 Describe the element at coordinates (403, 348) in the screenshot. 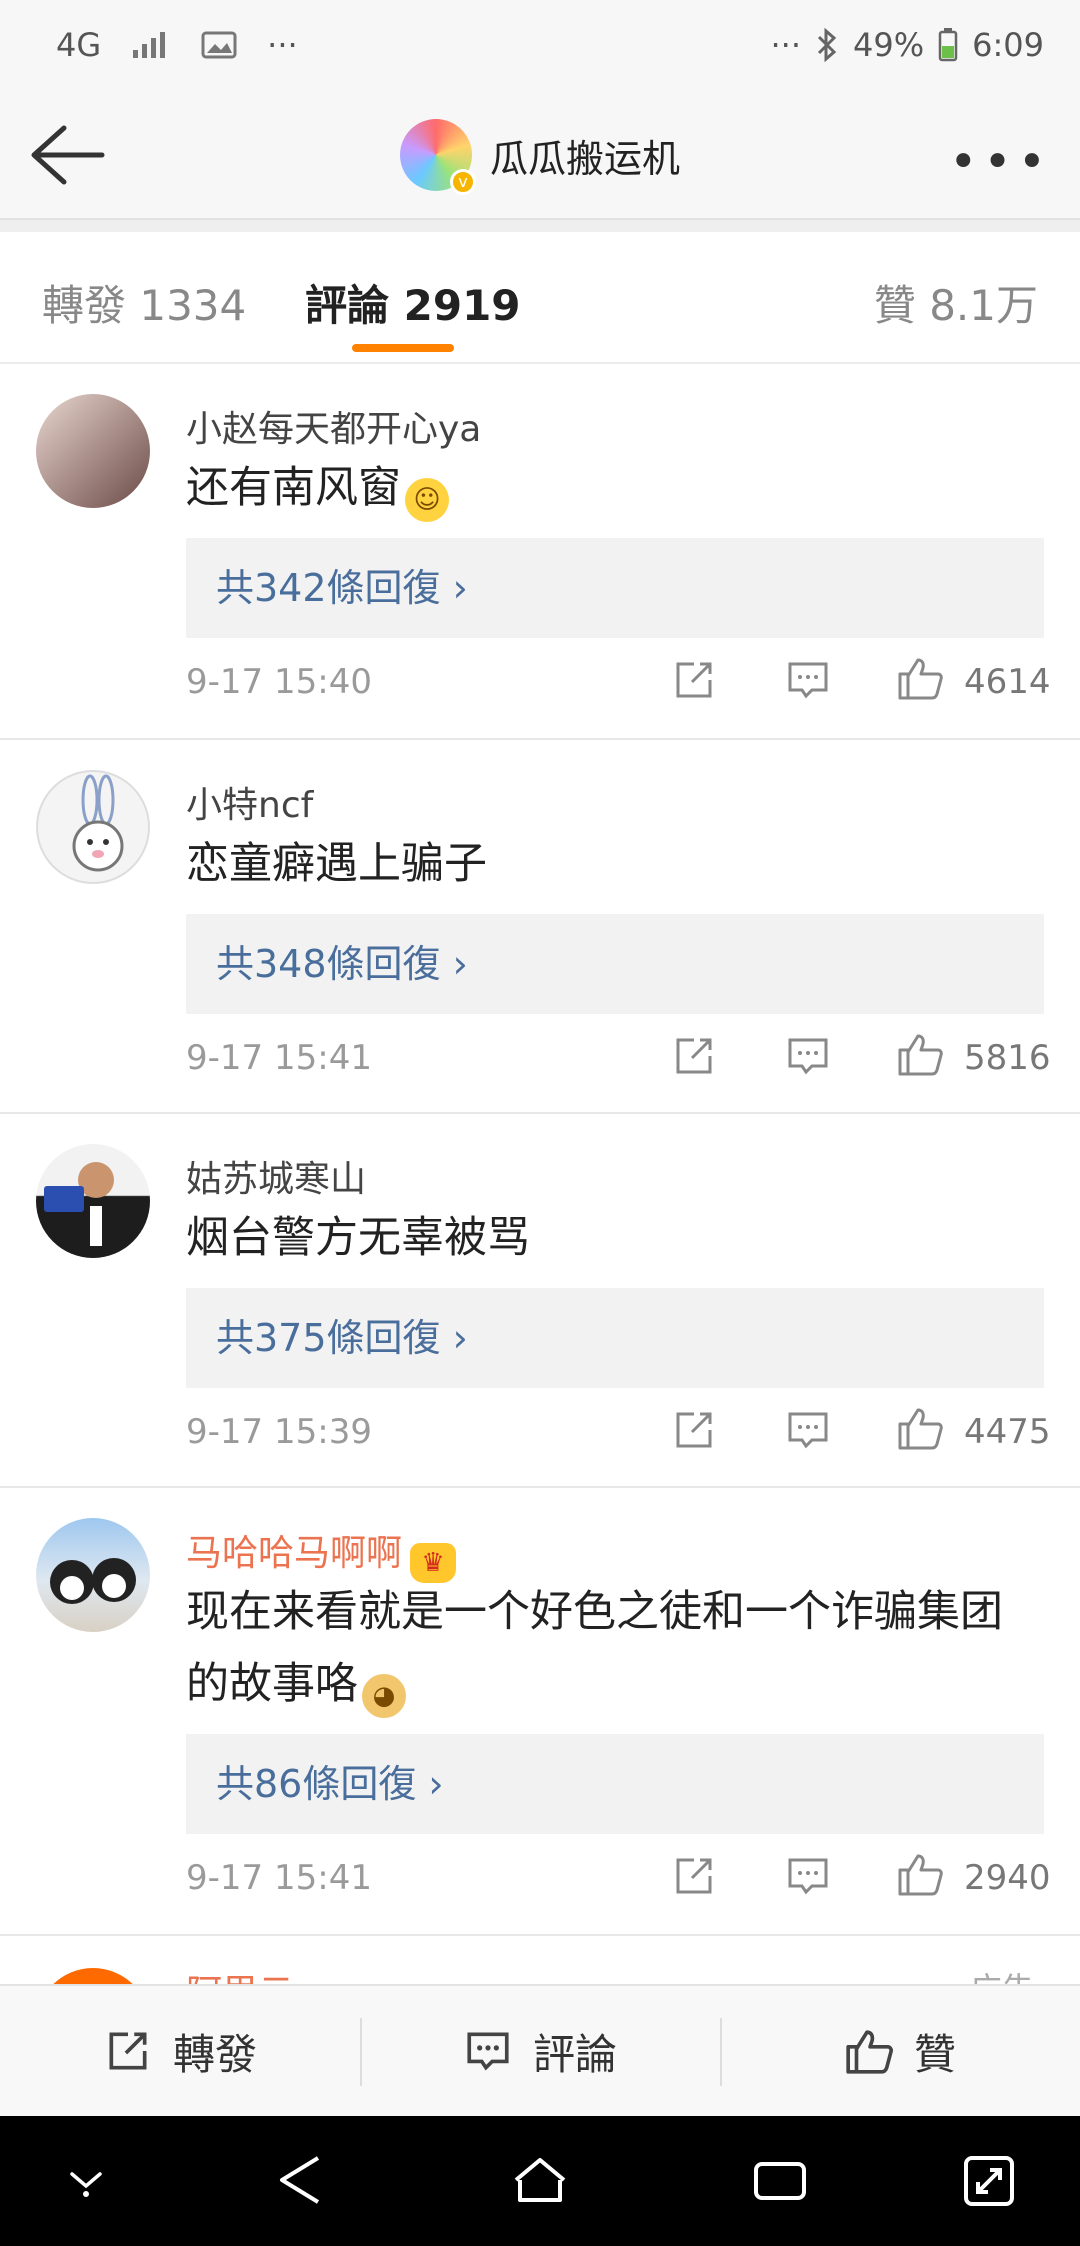

I see `active-tab-indicator` at that location.